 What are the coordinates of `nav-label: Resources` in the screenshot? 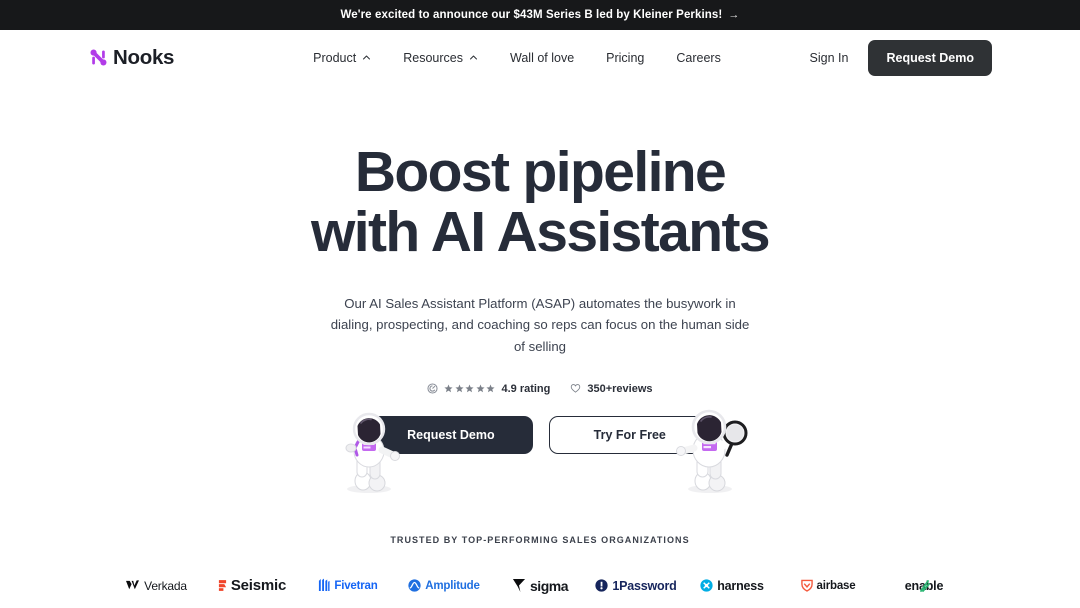 It's located at (433, 57).